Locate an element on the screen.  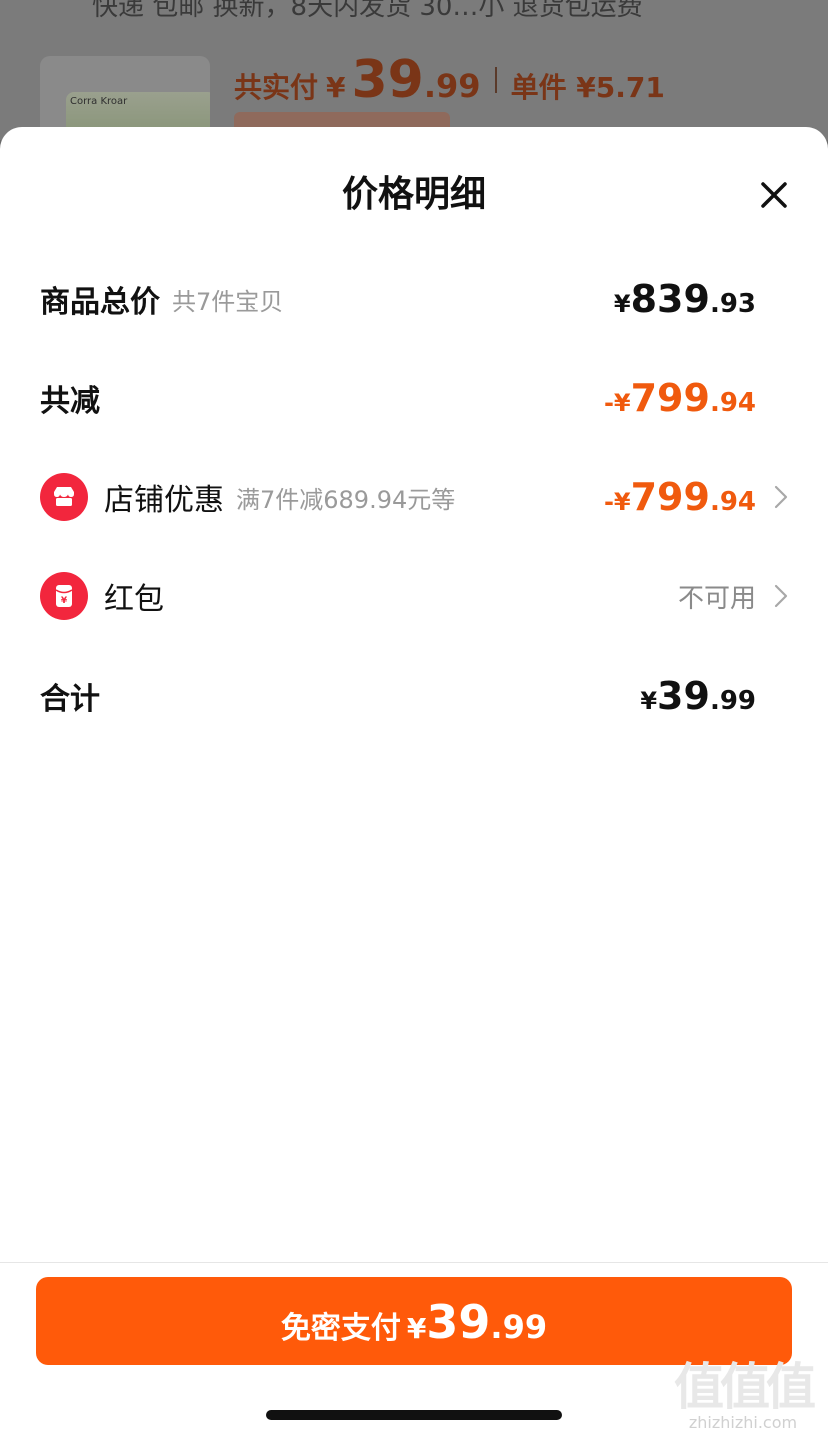
watermark: 值值值 zhizhizhi.com is located at coordinates (743, 1389).